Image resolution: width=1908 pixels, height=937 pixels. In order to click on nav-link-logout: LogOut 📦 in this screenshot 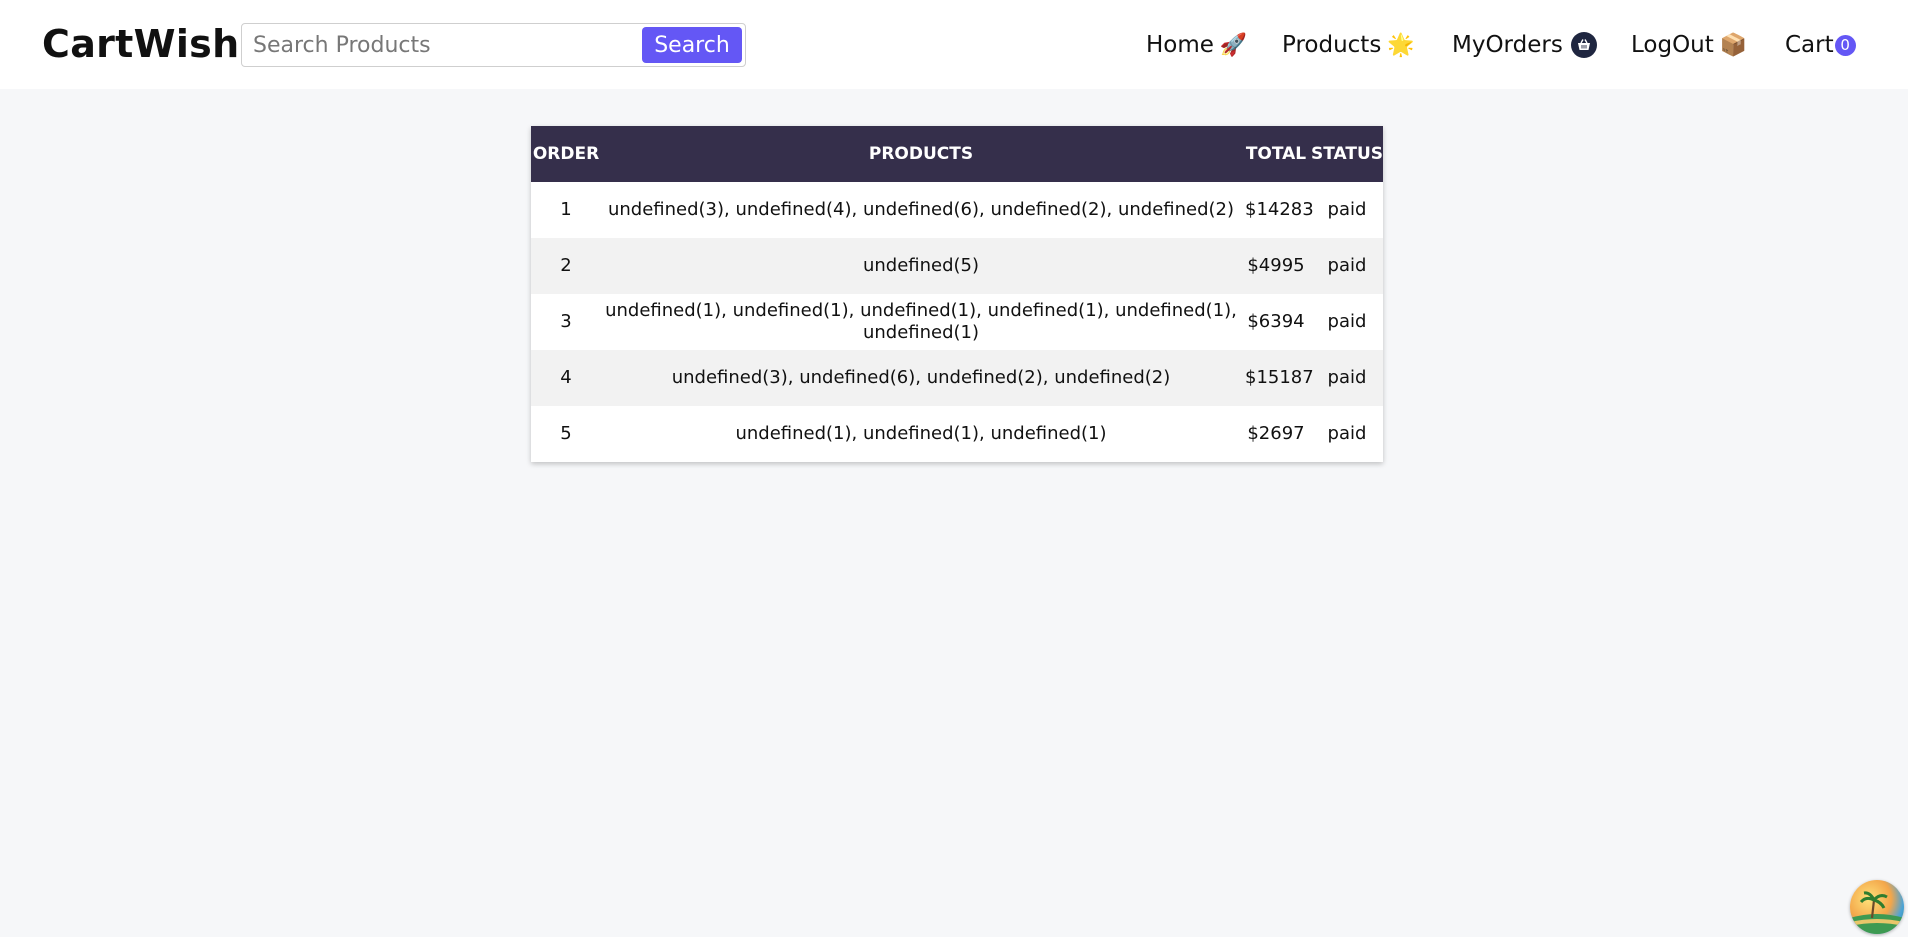, I will do `click(1689, 45)`.